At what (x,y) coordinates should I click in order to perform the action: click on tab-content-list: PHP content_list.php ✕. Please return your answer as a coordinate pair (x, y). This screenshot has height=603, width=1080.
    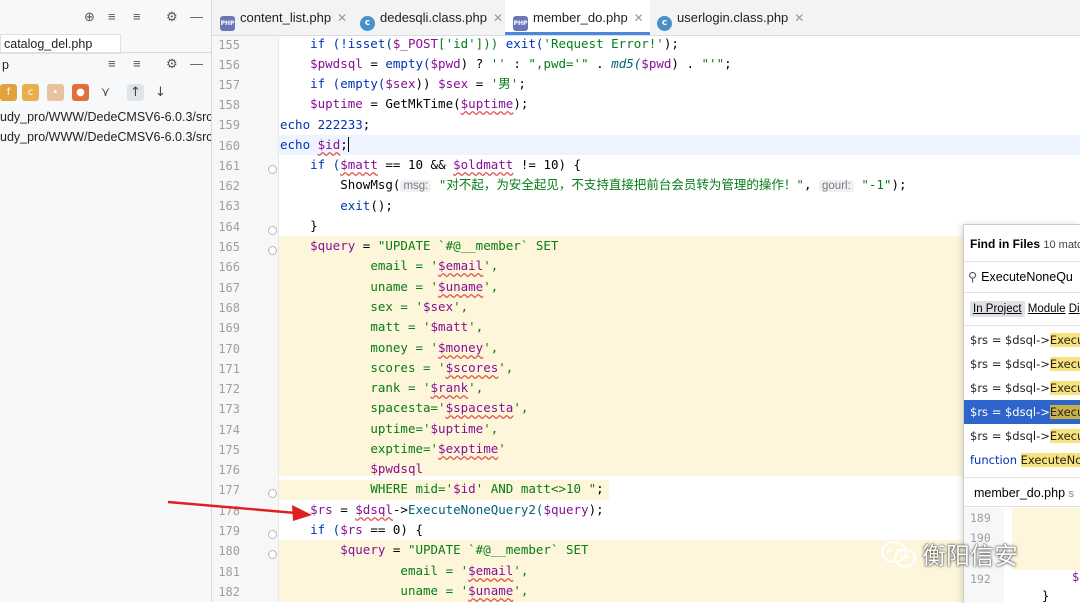
    Looking at the image, I should click on (283, 17).